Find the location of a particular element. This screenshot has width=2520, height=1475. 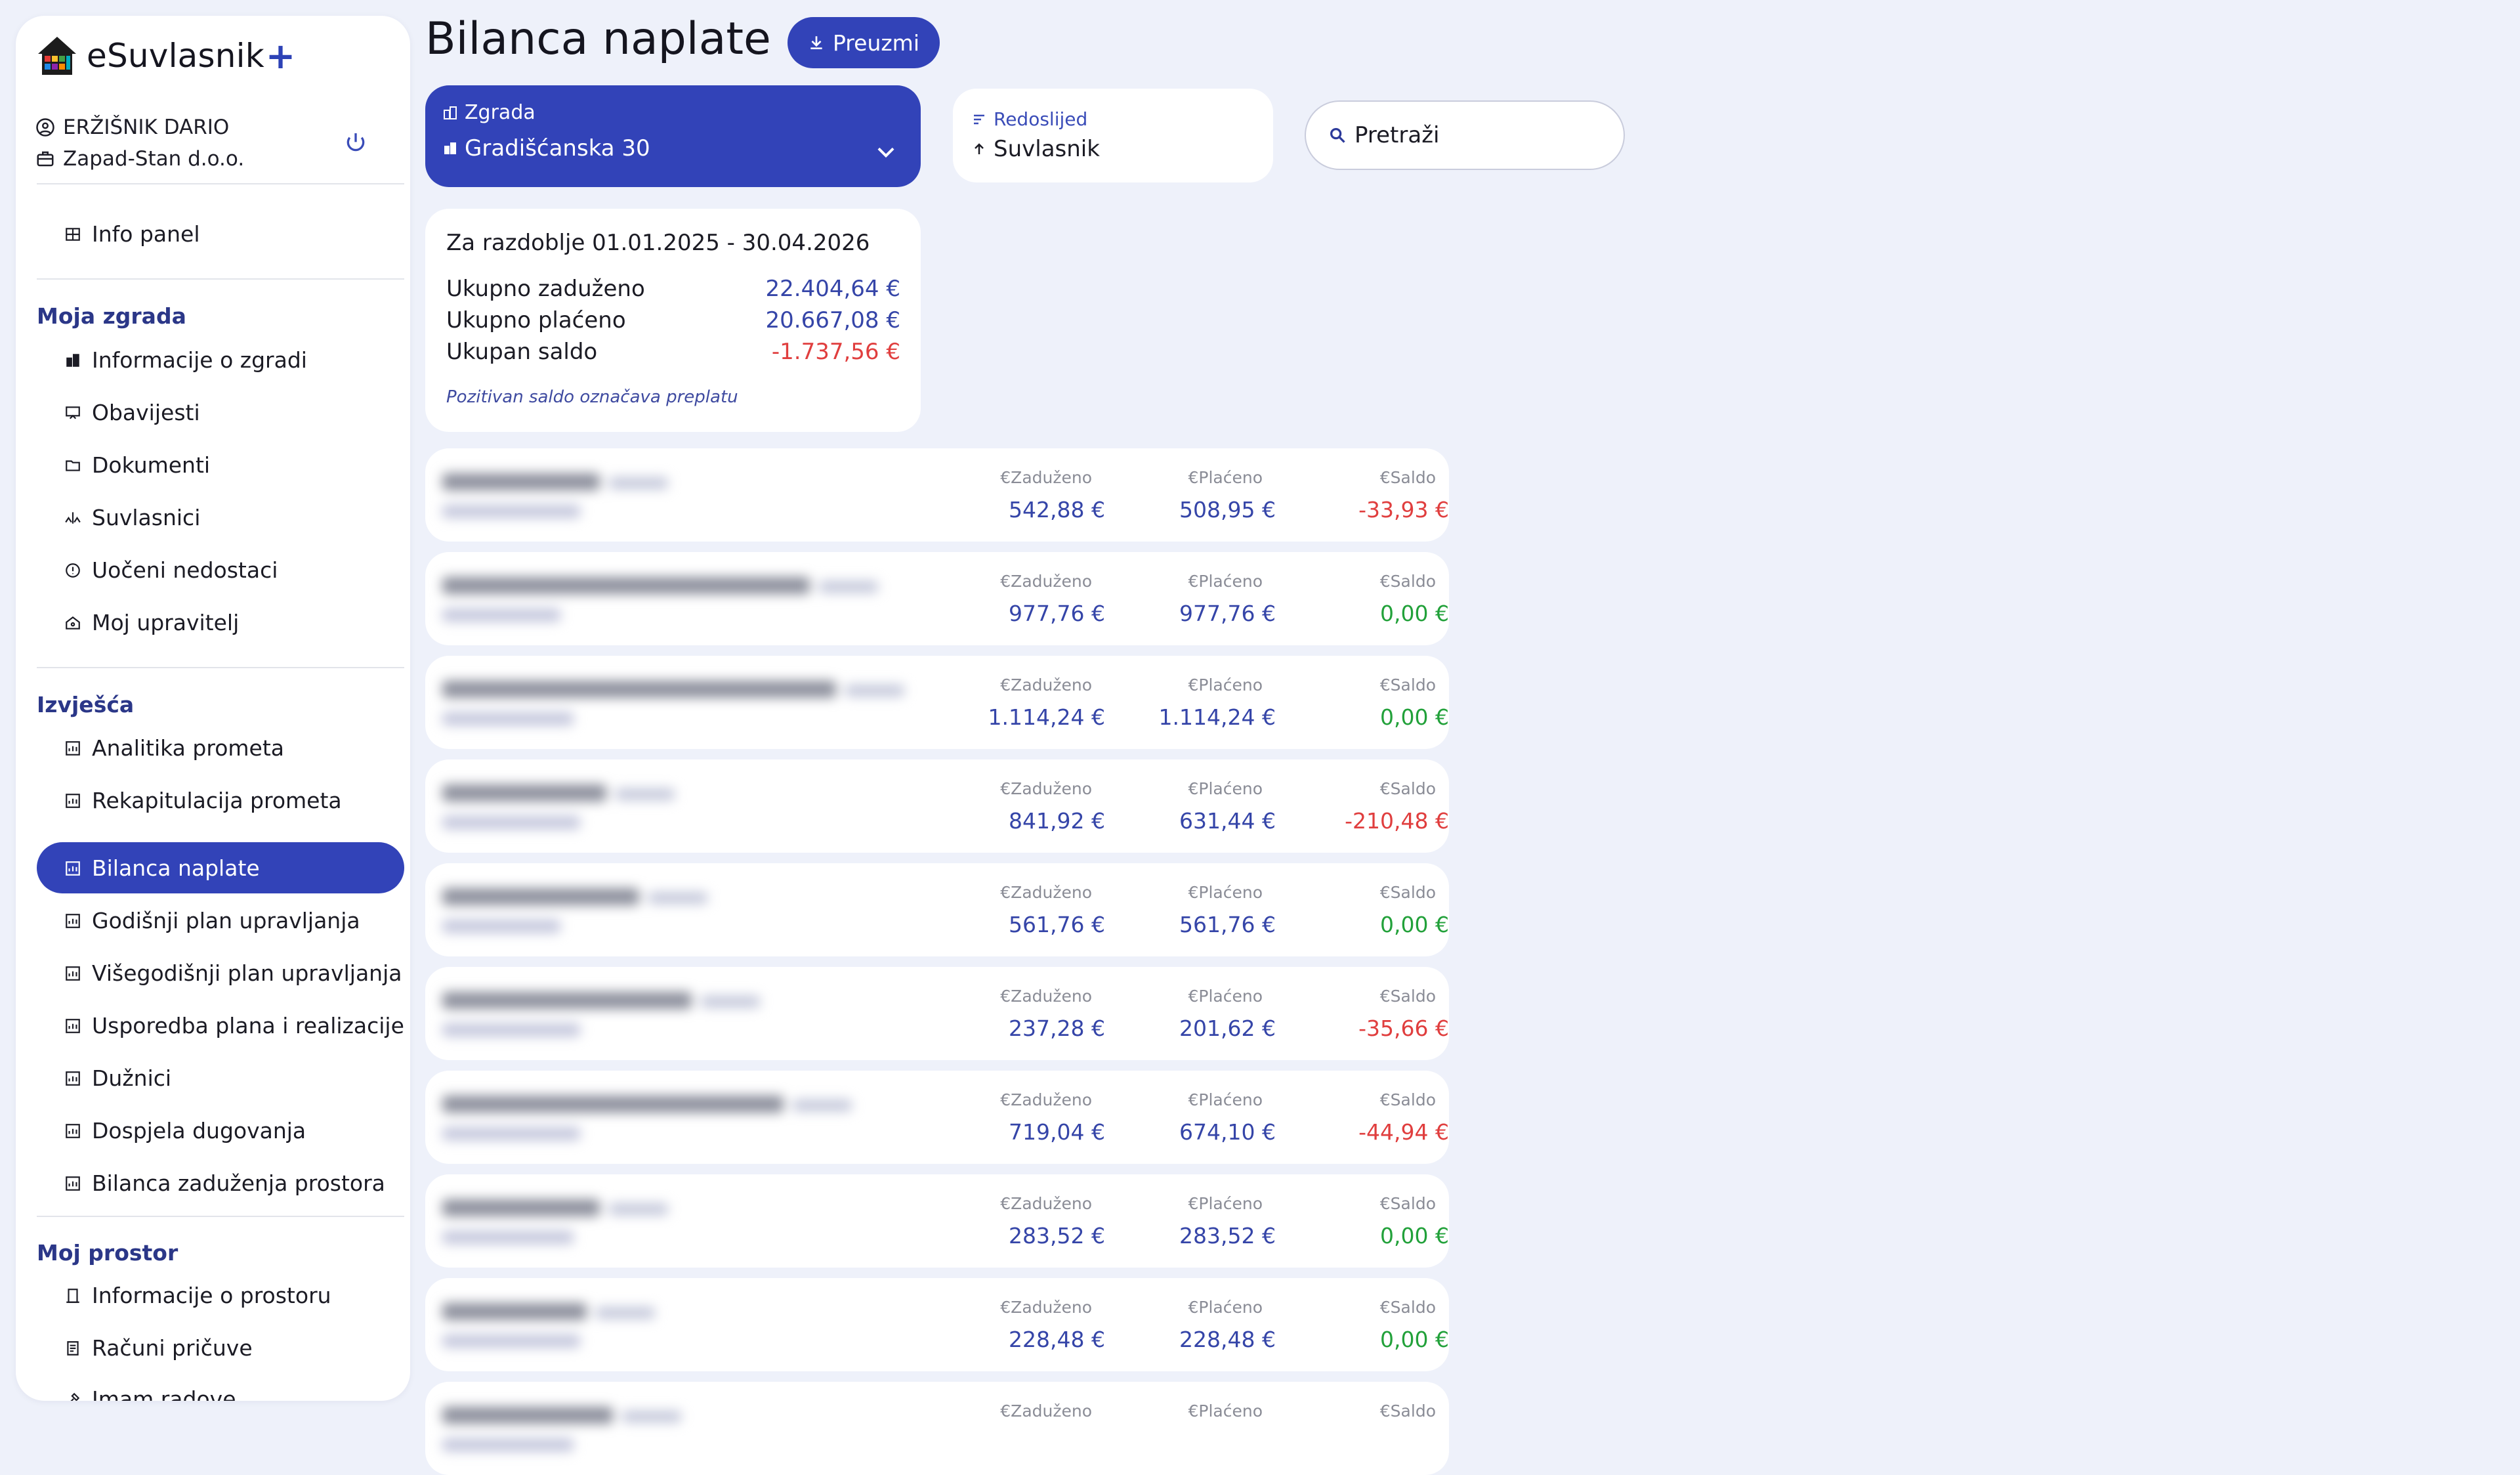

sidebar-item-rekapitulacija-prometa: Rekapitulacija prometa is located at coordinates (220, 800).